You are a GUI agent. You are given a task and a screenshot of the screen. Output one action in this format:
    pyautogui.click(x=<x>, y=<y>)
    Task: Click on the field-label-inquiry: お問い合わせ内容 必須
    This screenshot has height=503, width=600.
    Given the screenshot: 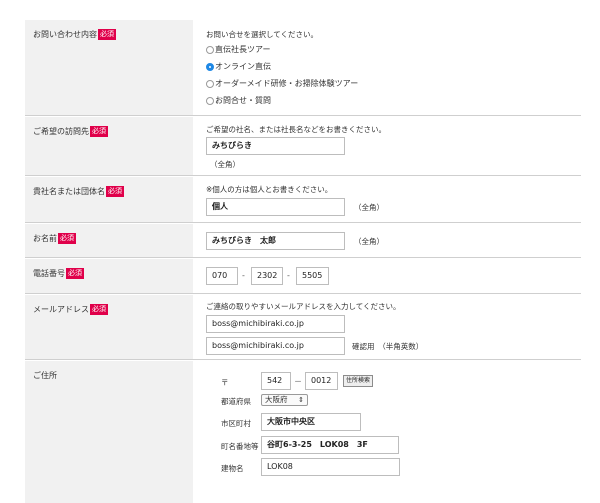 What is the action you would take?
    pyautogui.click(x=74, y=34)
    